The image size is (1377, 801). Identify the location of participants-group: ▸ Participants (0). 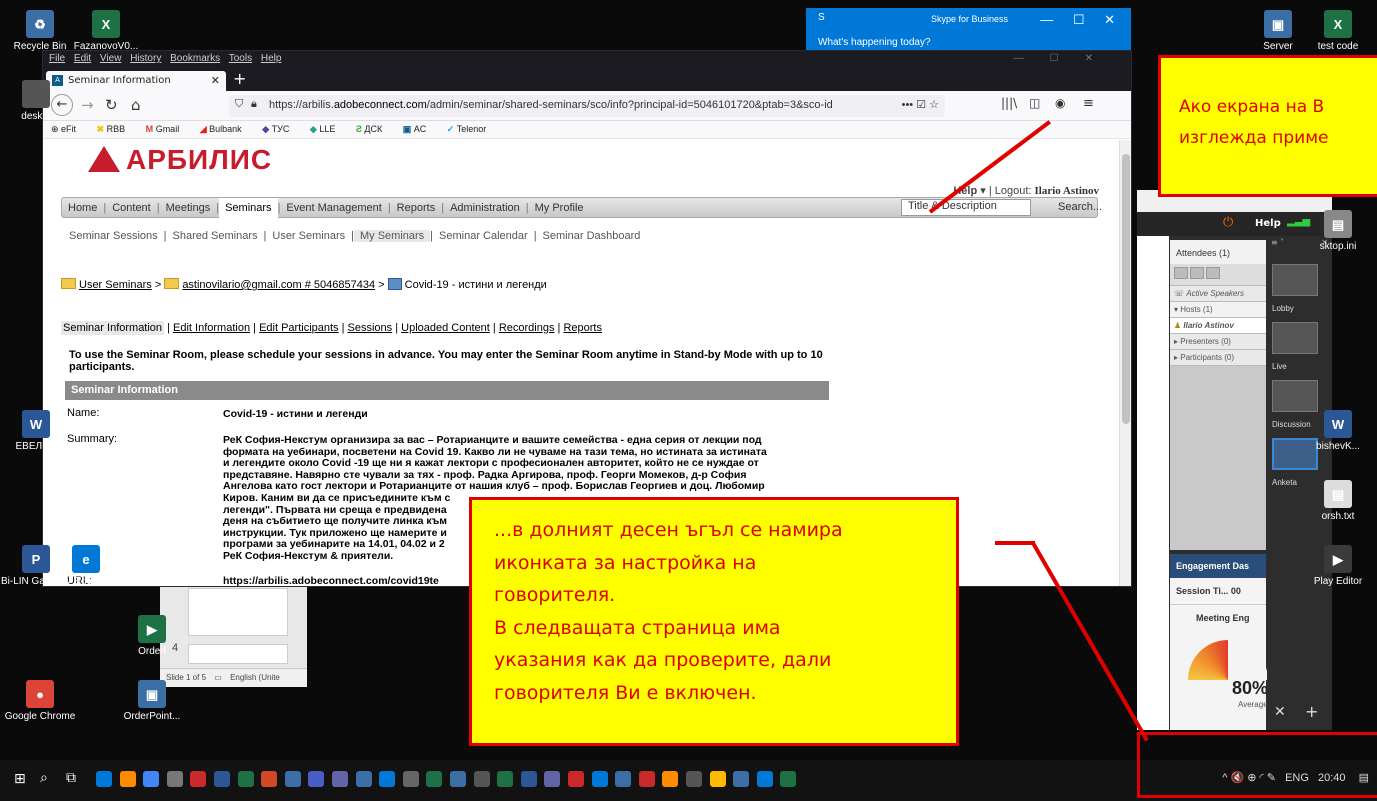
(1218, 358).